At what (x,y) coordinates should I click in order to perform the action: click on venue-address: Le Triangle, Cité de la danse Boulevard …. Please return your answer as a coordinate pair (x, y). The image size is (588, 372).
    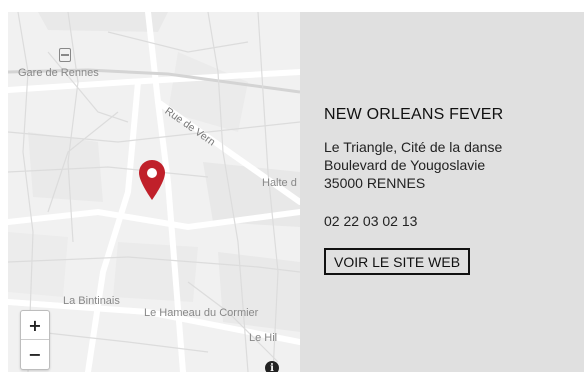
    Looking at the image, I should click on (413, 165).